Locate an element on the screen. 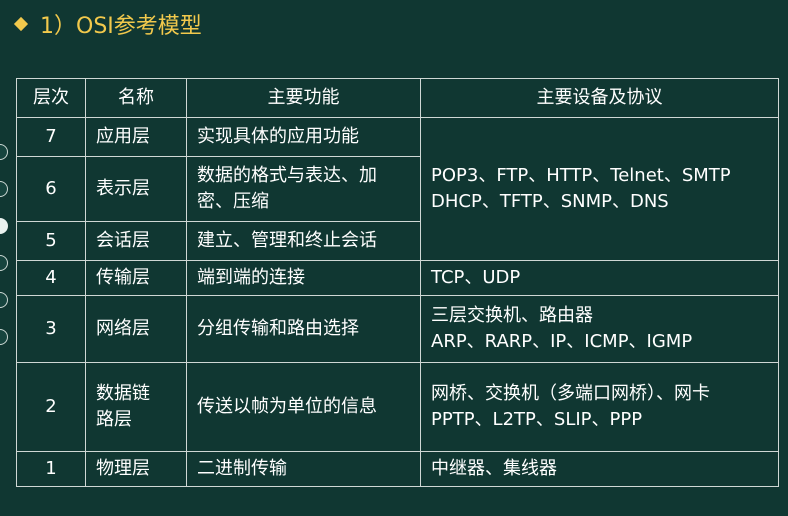 The image size is (788, 516). devices-line: ARP、RARP、IP、ICMP、IGMP is located at coordinates (562, 341).